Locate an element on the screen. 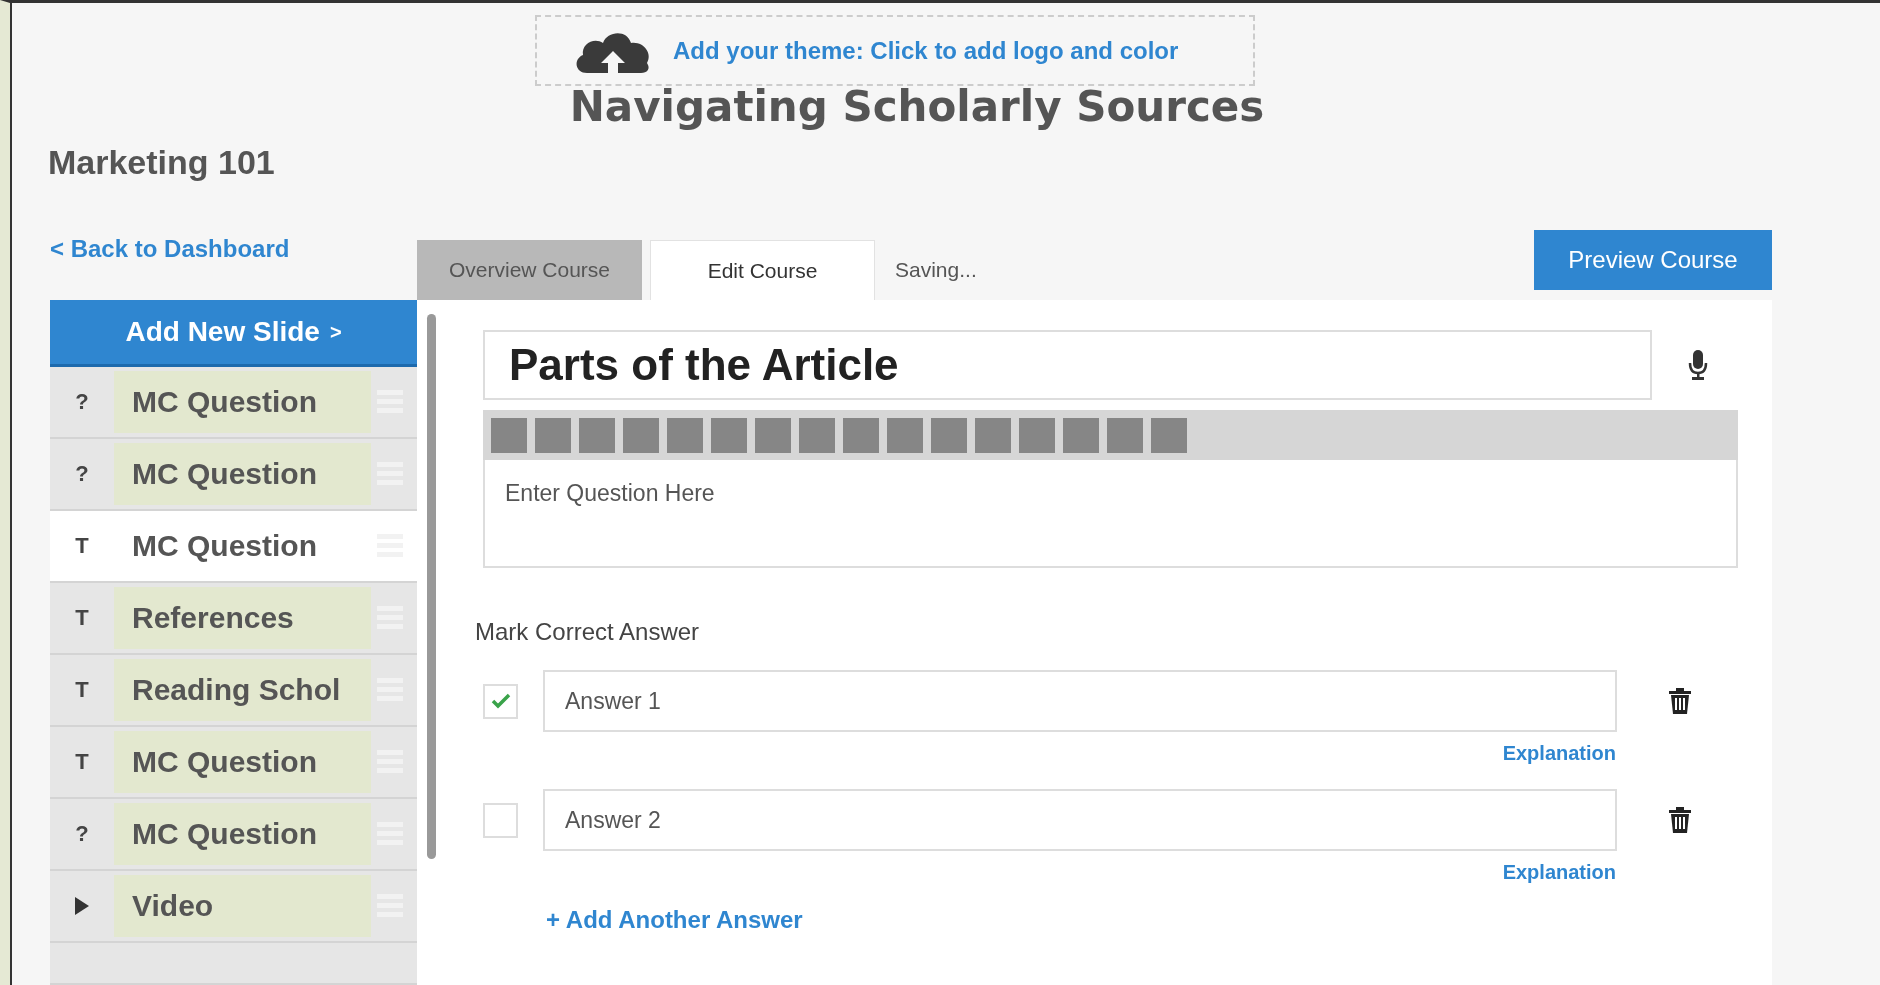 This screenshot has height=985, width=1880. theme-upload-link: Add your theme: Click to add logo and color is located at coordinates (926, 50).